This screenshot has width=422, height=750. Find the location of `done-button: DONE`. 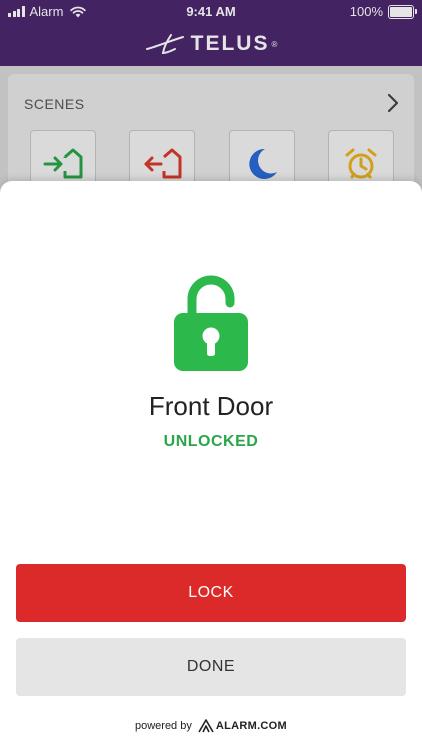

done-button: DONE is located at coordinates (211, 667).